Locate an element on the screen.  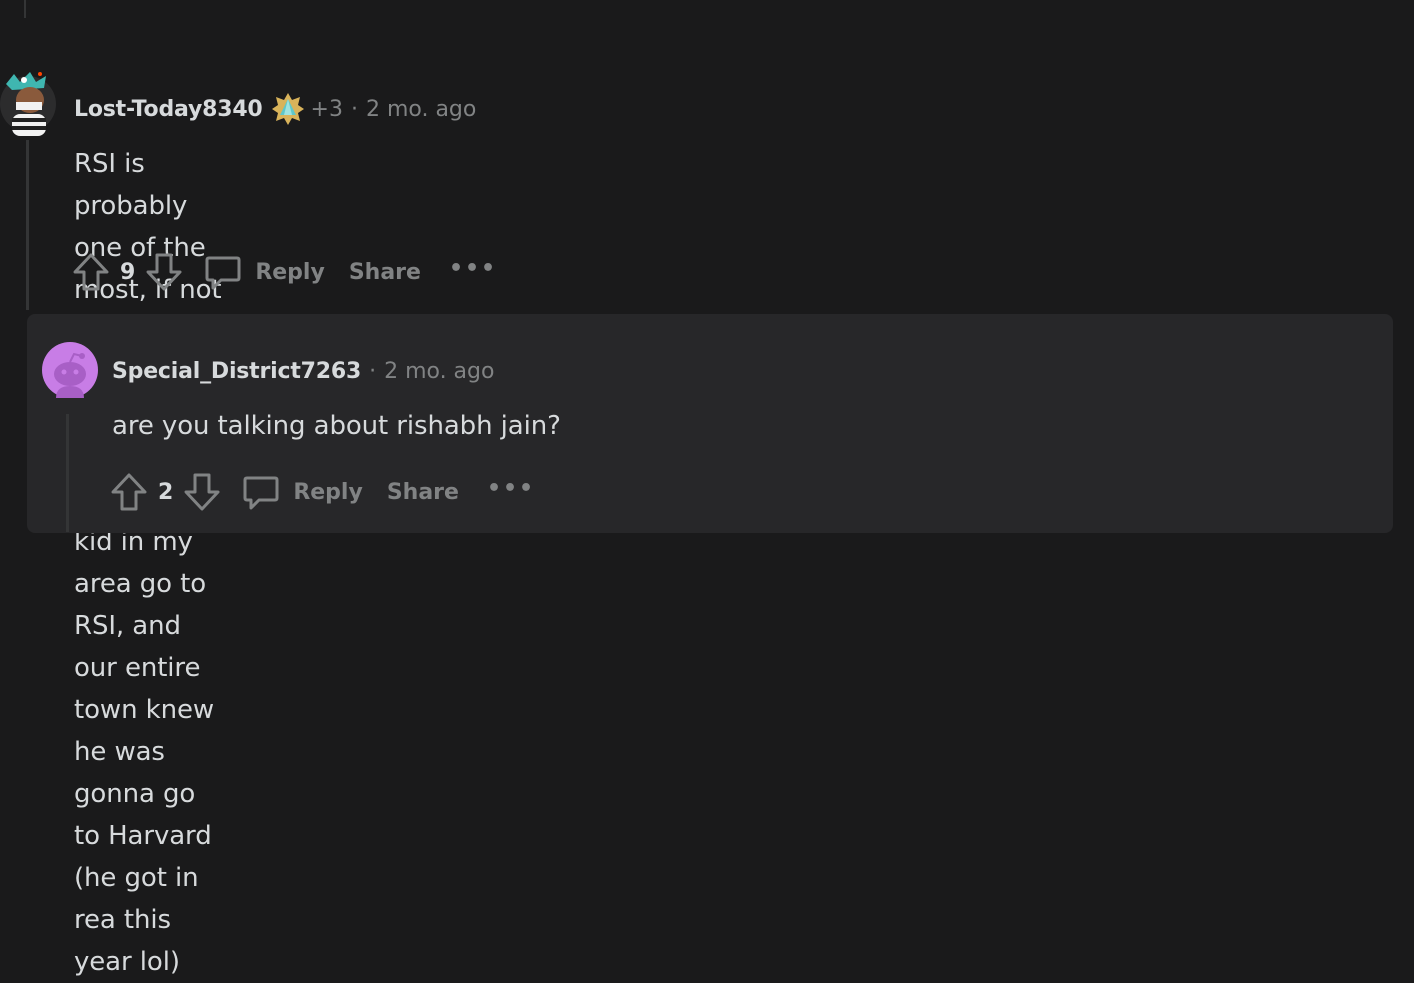
achievement-badge-icon is located at coordinates (288, 109).